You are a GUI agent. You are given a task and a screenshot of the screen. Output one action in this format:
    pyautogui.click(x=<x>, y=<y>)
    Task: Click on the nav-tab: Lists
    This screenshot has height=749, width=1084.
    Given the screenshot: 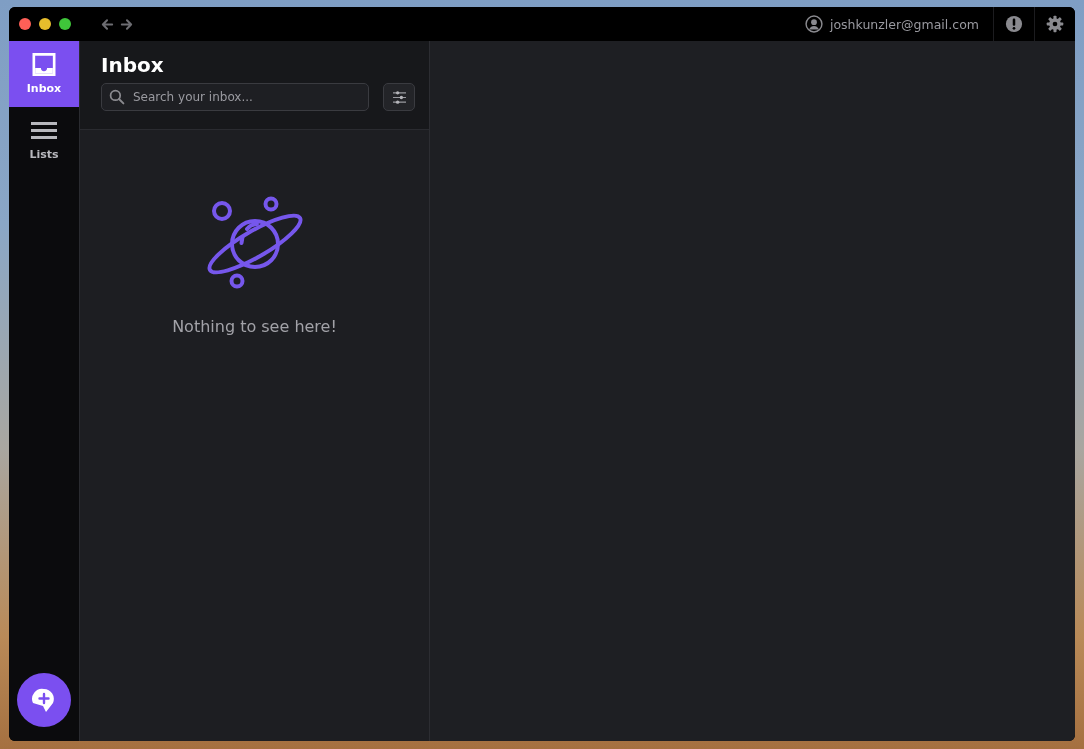 What is the action you would take?
    pyautogui.click(x=44, y=140)
    